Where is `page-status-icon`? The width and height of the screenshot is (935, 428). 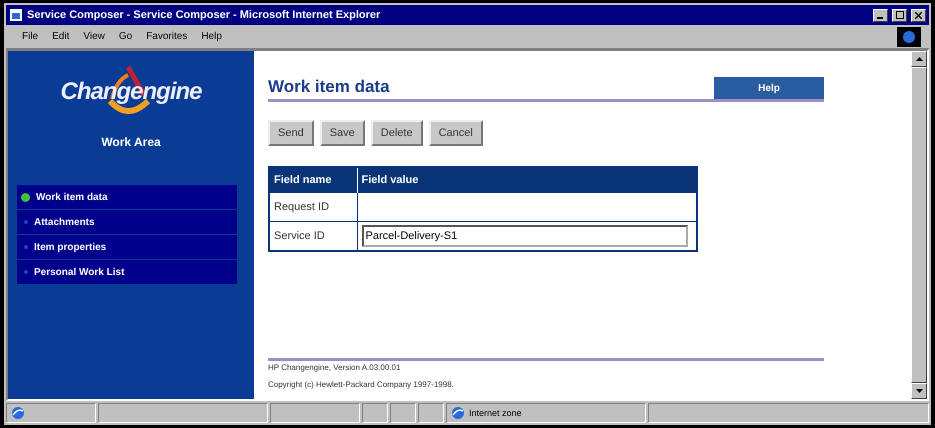
page-status-icon is located at coordinates (18, 413).